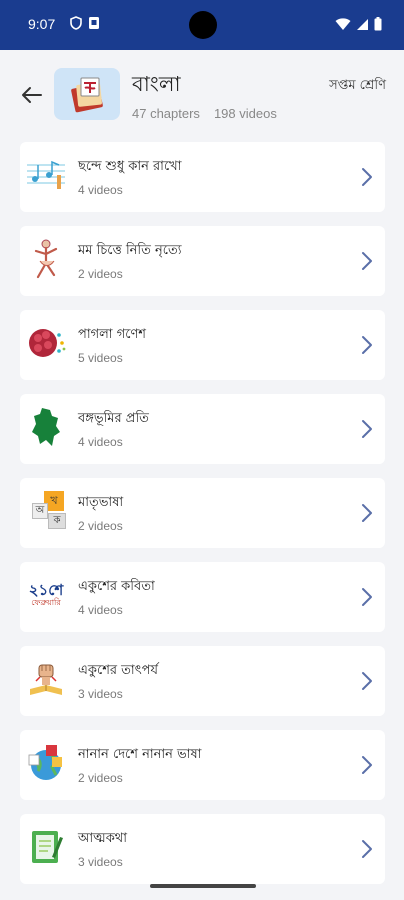 The width and height of the screenshot is (404, 900). I want to click on chapter-title: একুশের তাৎপর্য, so click(118, 670).